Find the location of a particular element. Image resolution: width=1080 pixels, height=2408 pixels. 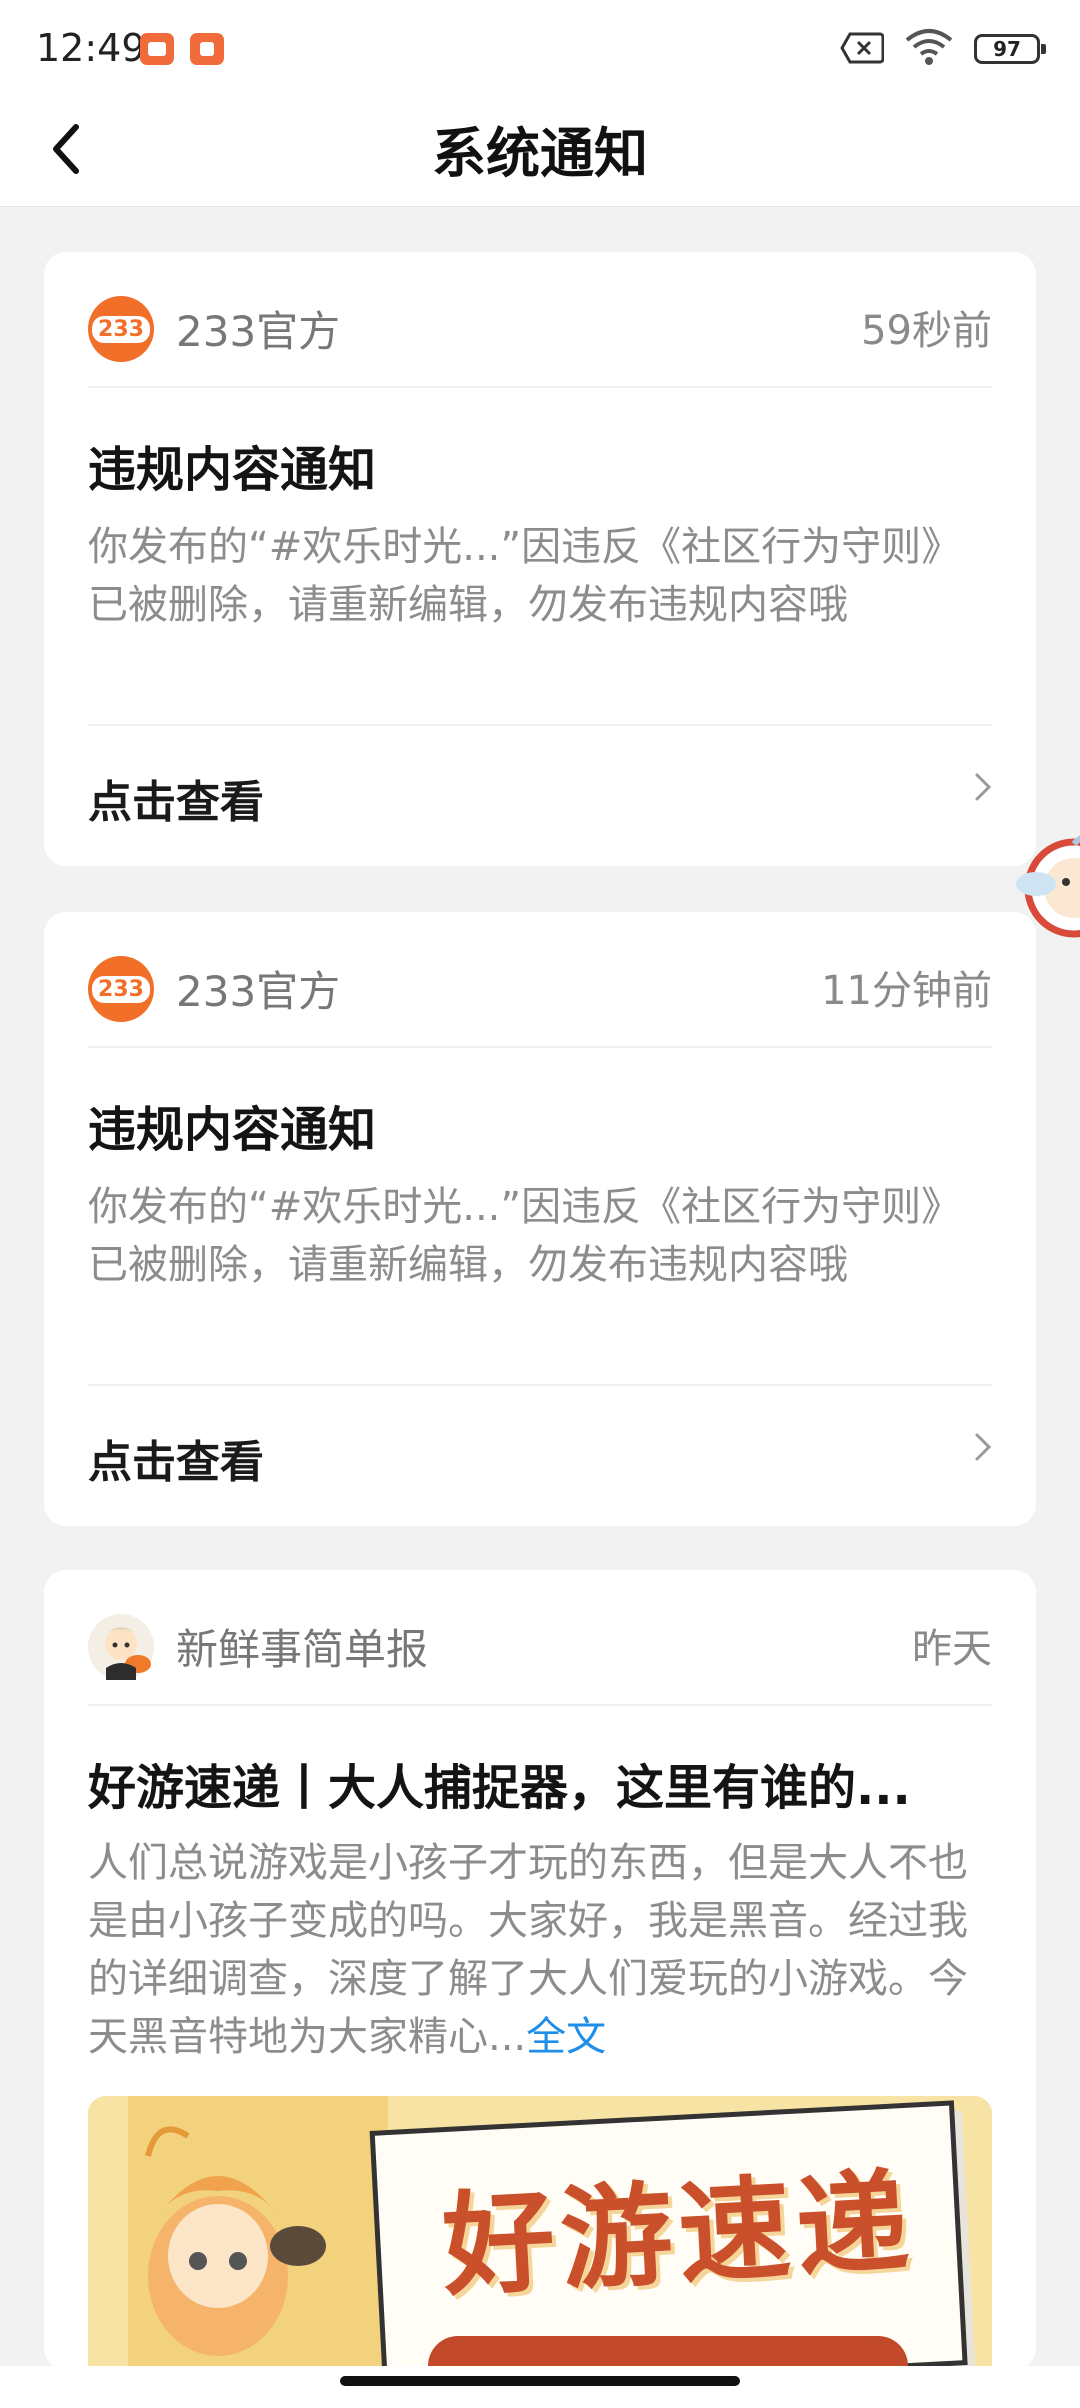

card-header: 233 233官方 59秒前 is located at coordinates (540, 320).